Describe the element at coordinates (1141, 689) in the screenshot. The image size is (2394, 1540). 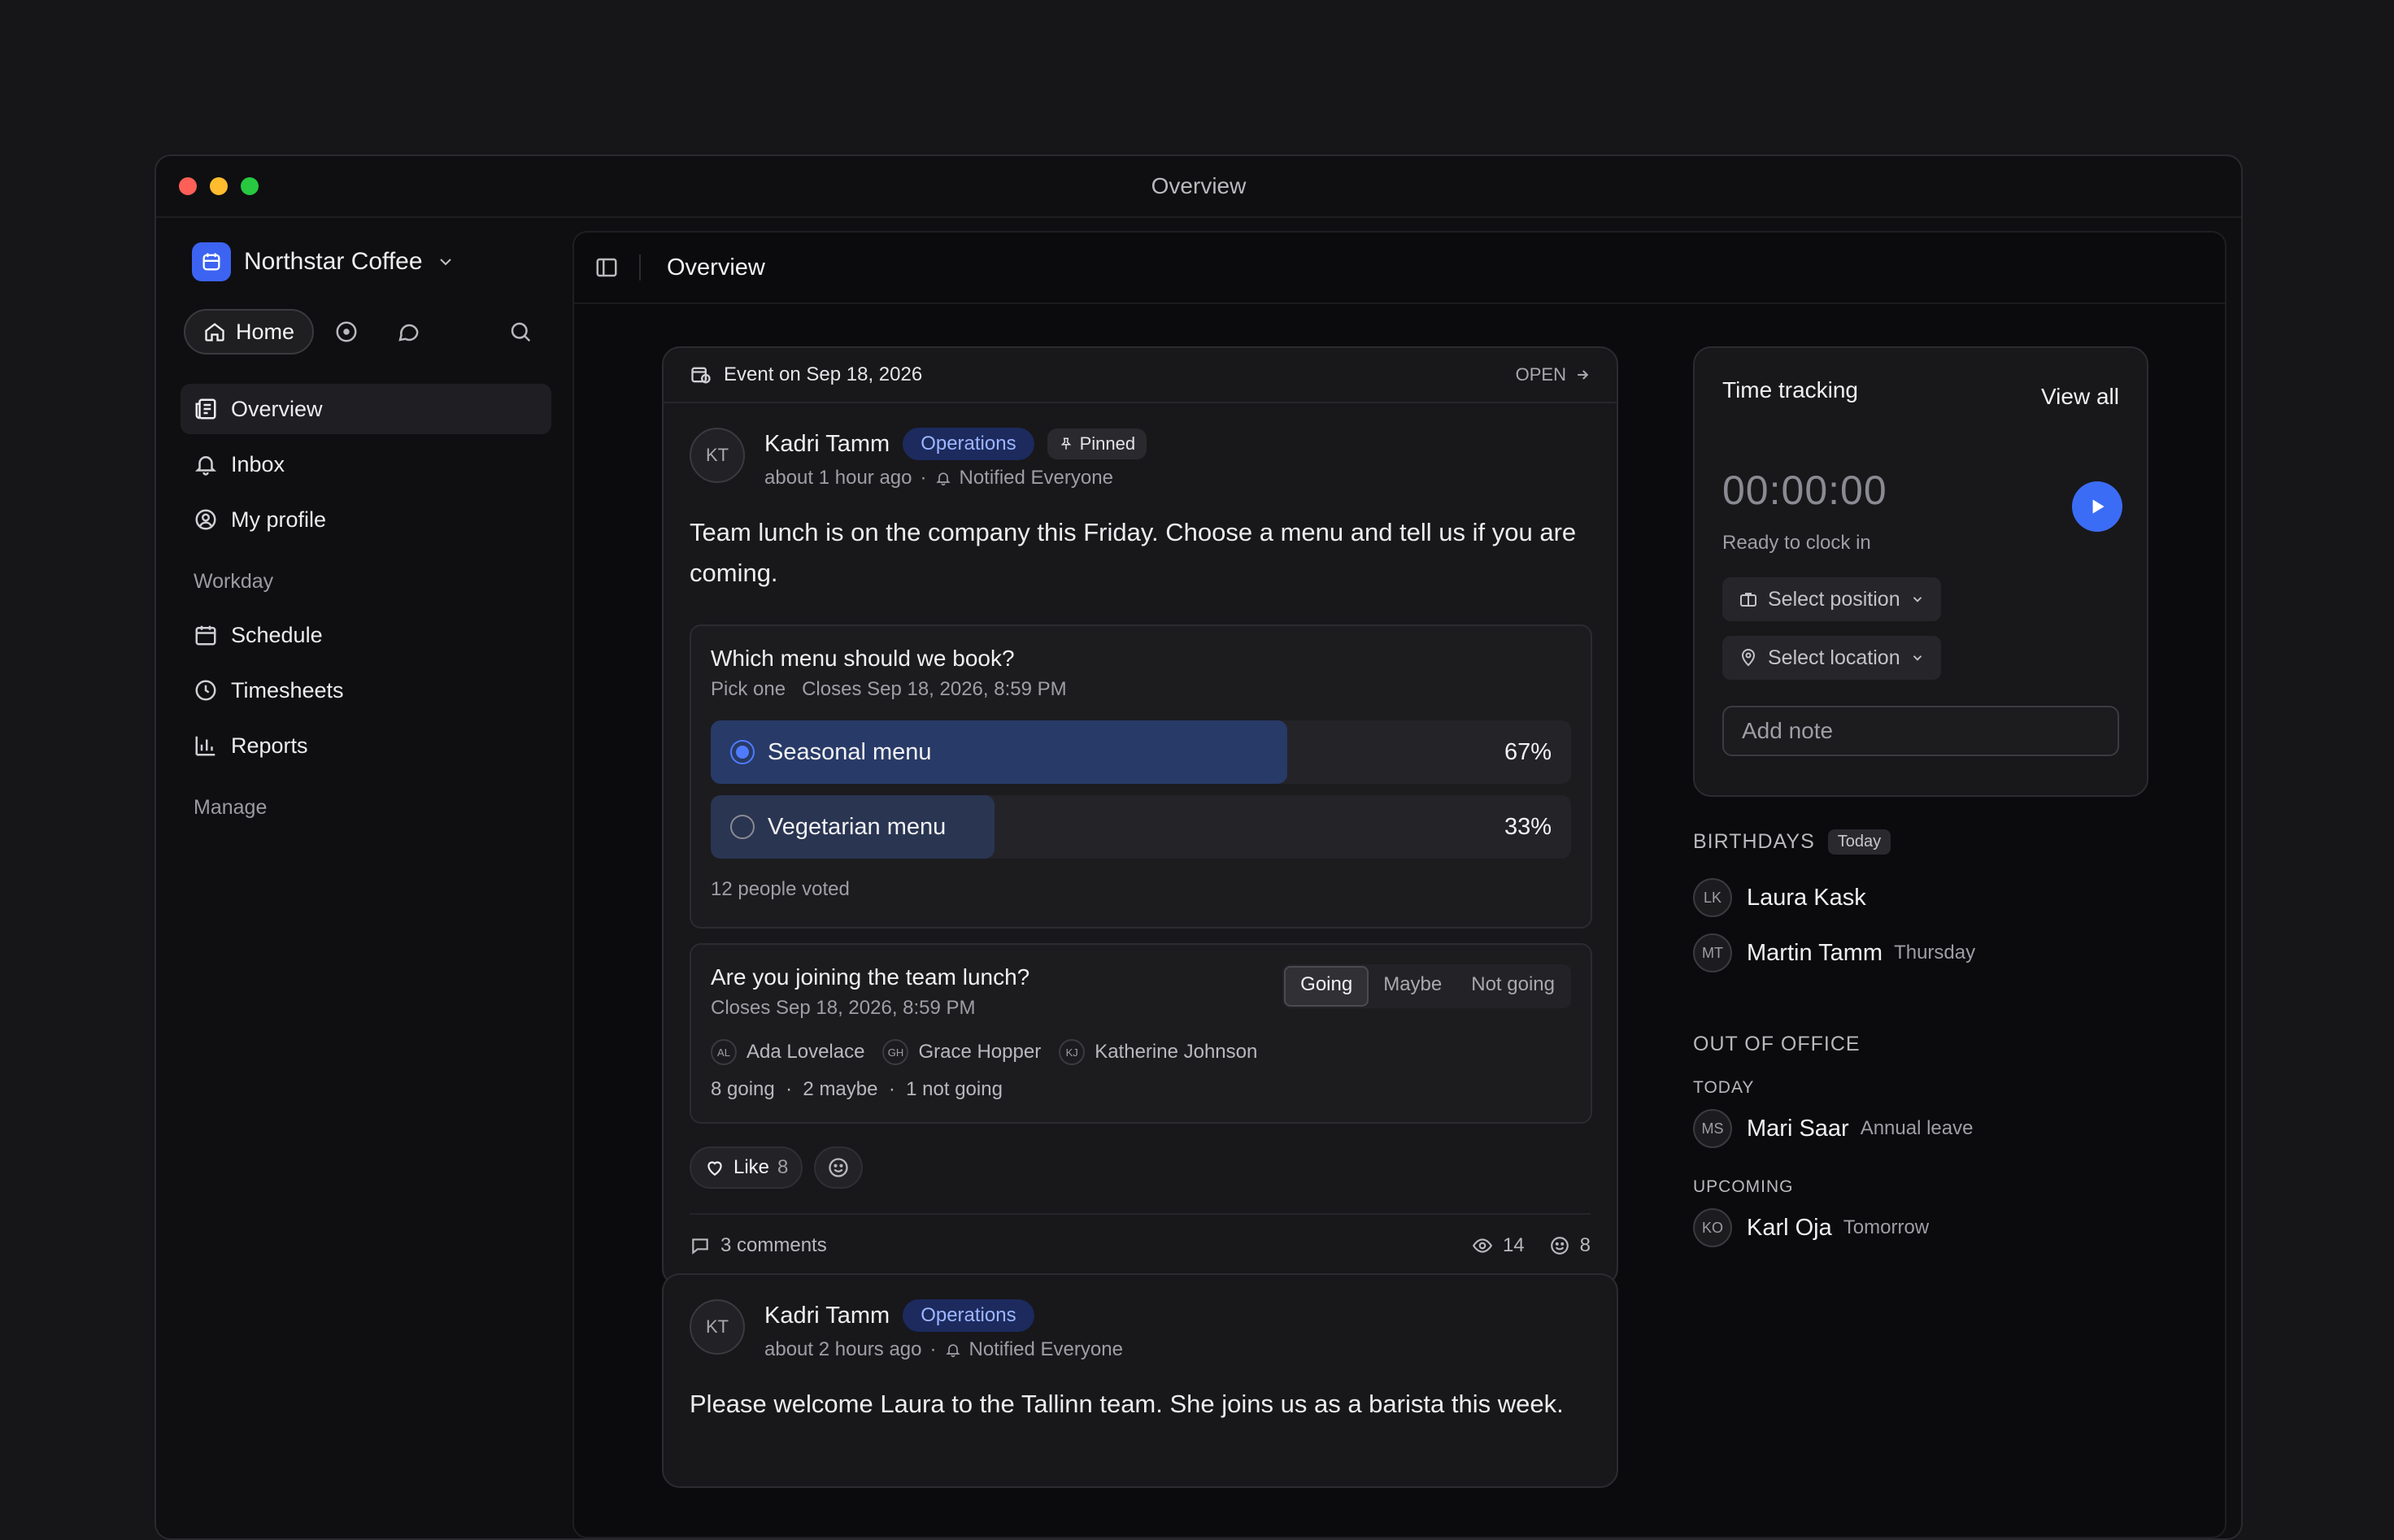
I see `poll-meta: Pick one Closes Sep 18, 2026, 8:59 PM` at that location.